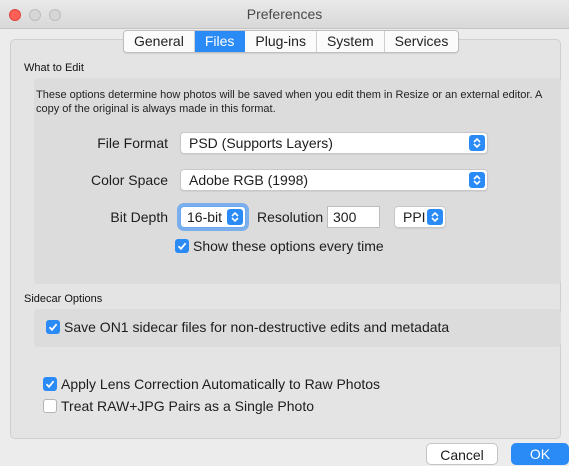 This screenshot has height=466, width=569. I want to click on window-title: Preferences, so click(284, 14).